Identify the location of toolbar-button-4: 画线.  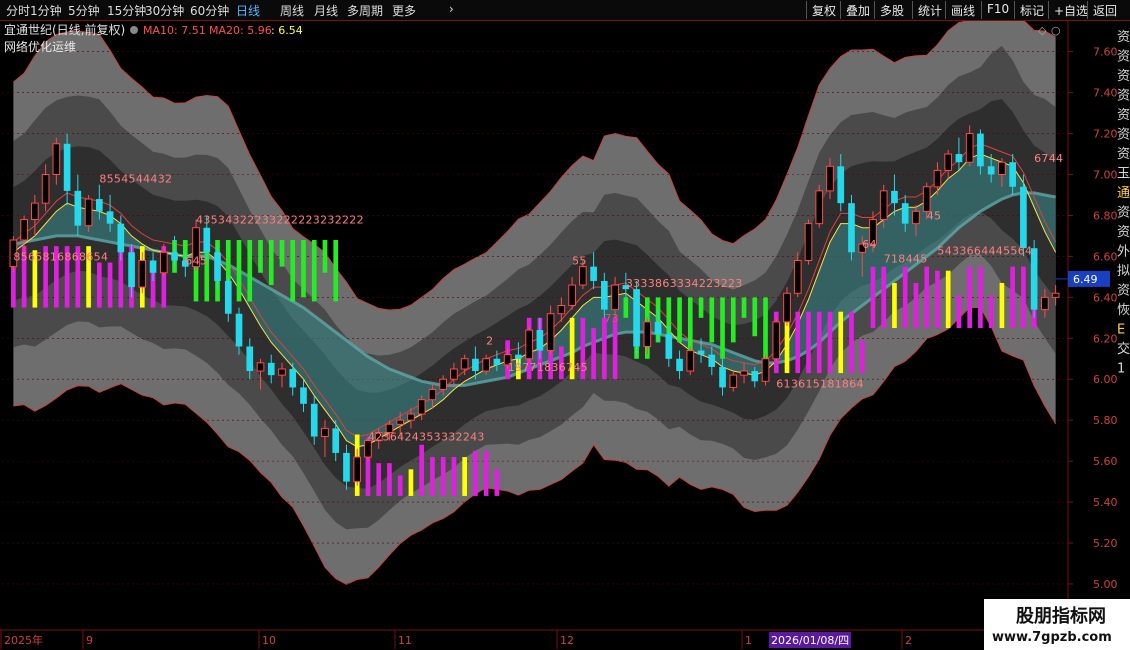
(962, 10).